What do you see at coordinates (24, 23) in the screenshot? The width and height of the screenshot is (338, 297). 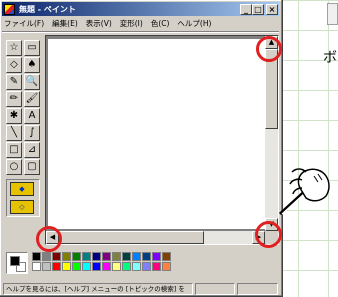 I see `menu-file: ファイル(F)` at bounding box center [24, 23].